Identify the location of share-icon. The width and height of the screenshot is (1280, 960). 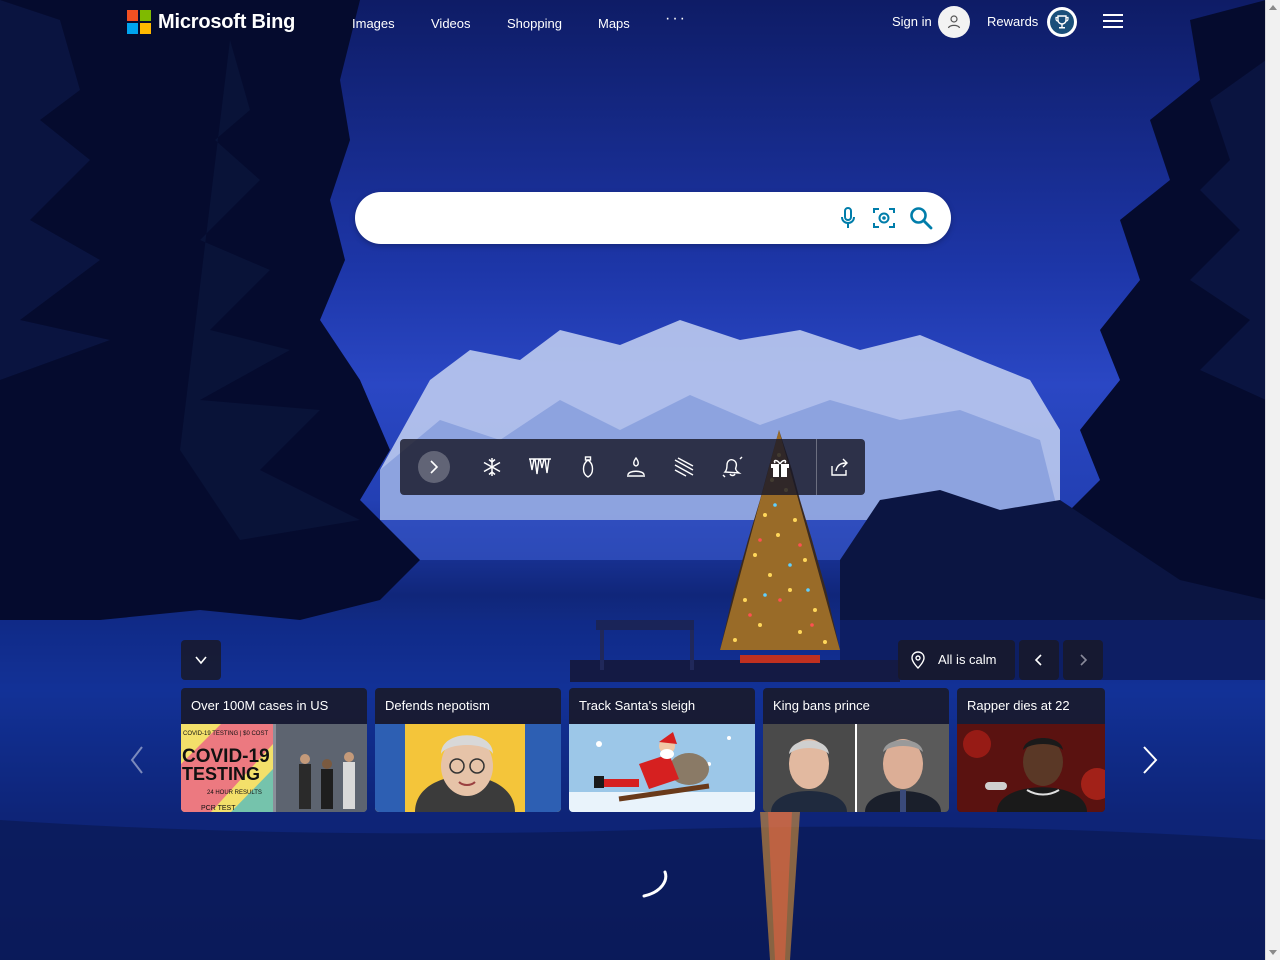
(839, 467).